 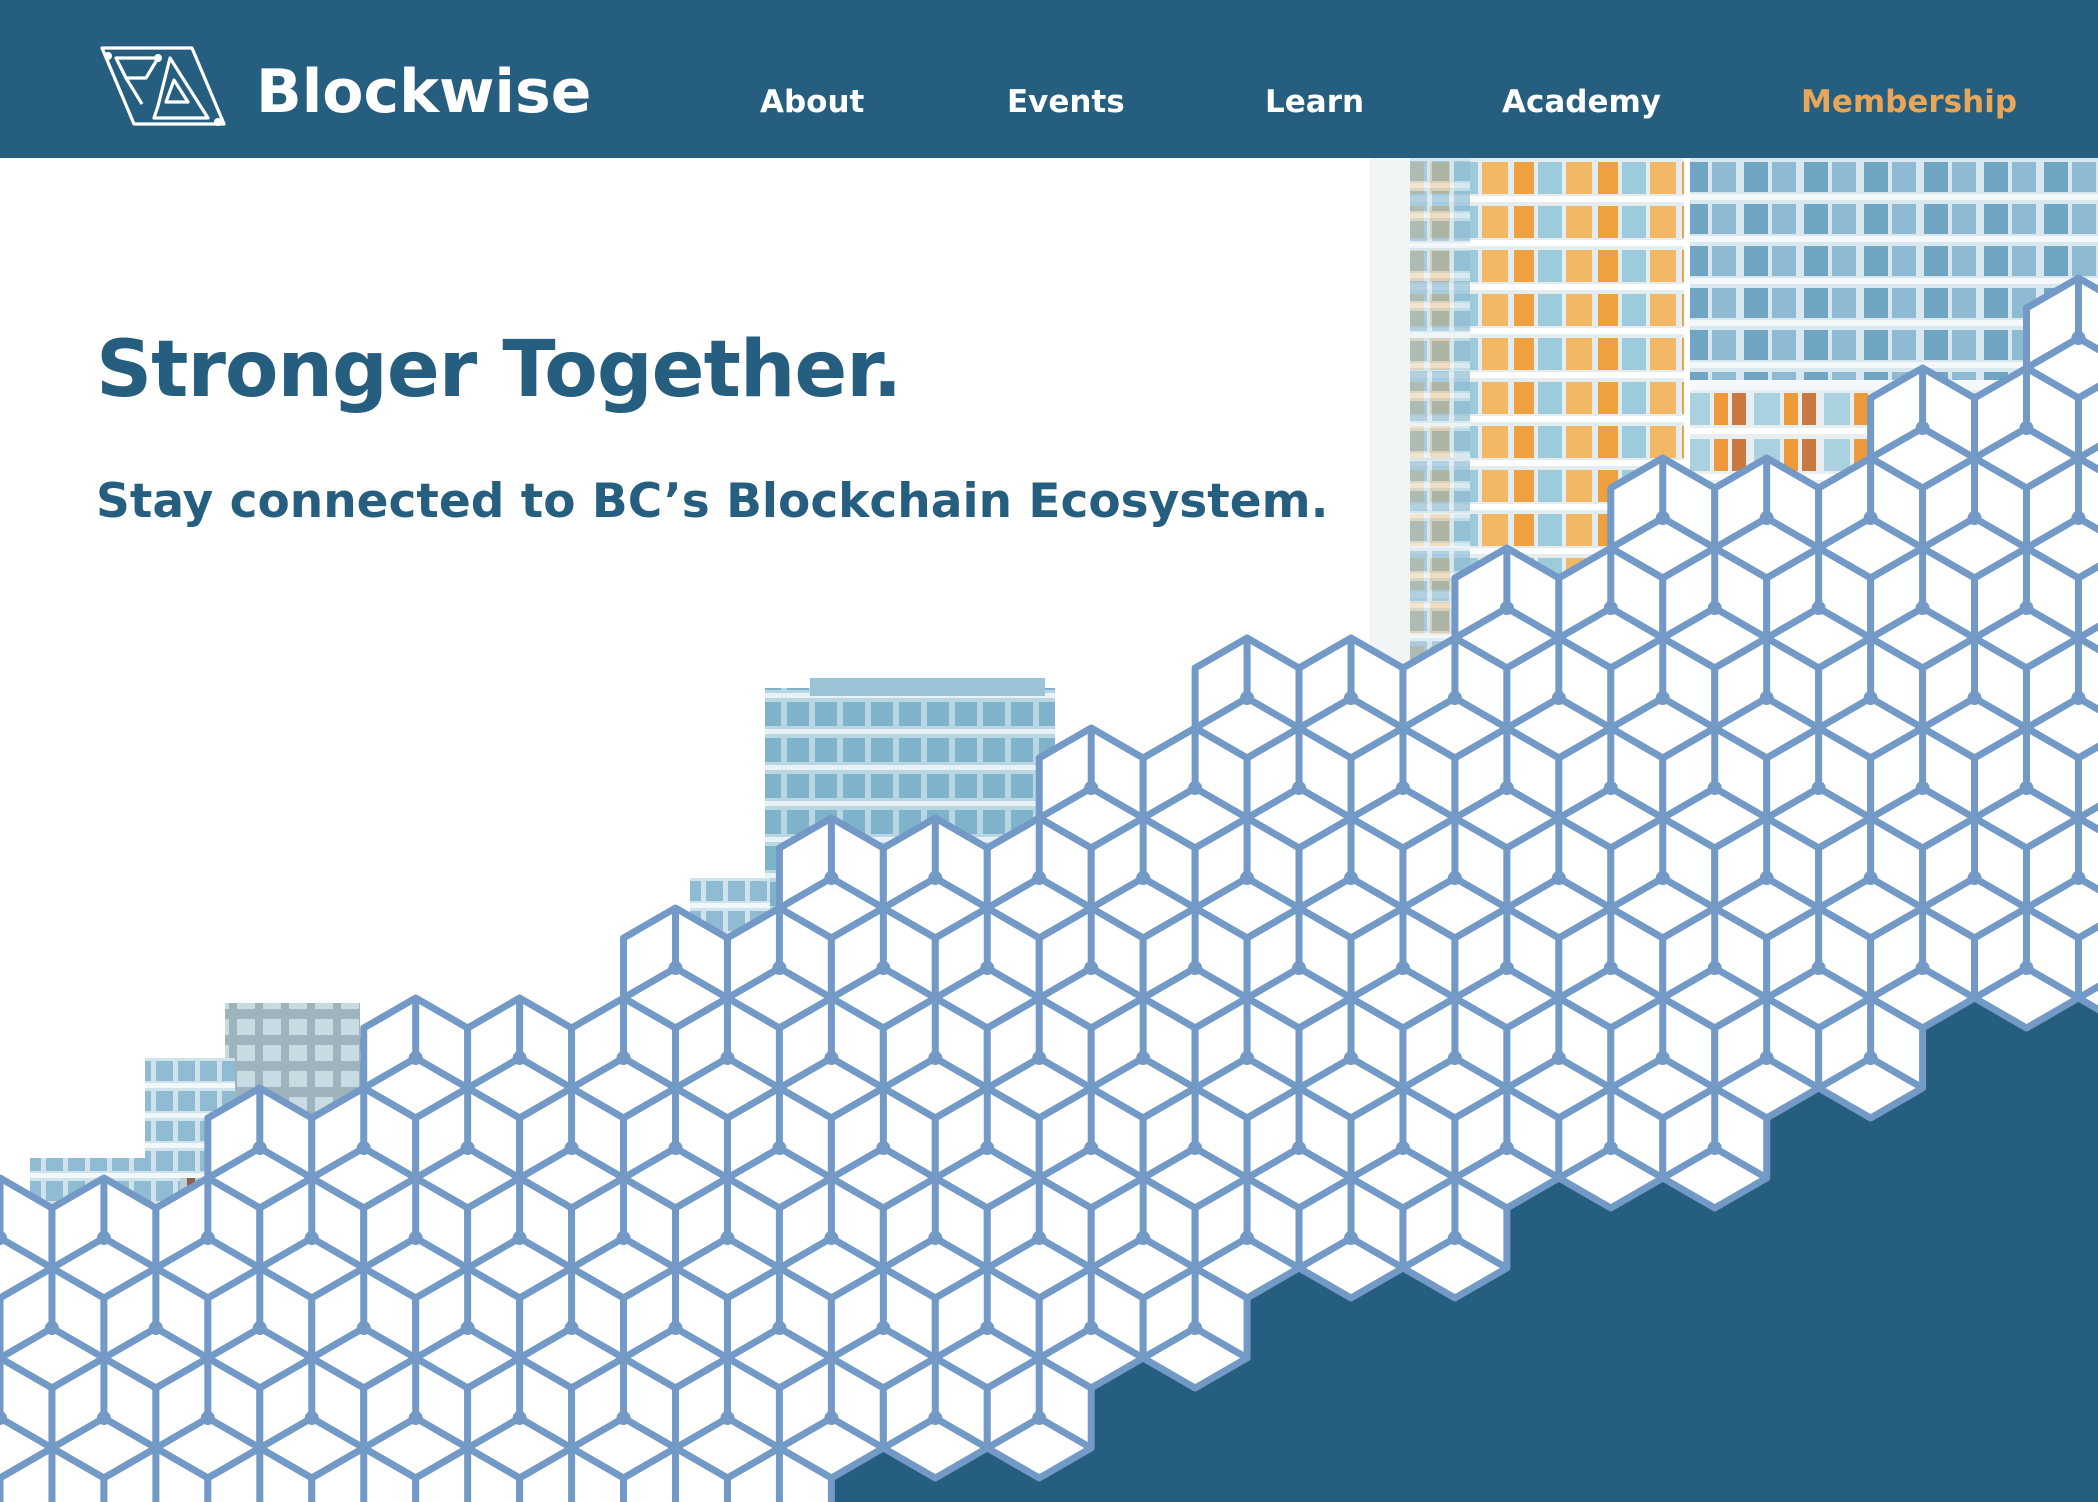 I want to click on nav-about-link: About, so click(x=812, y=102).